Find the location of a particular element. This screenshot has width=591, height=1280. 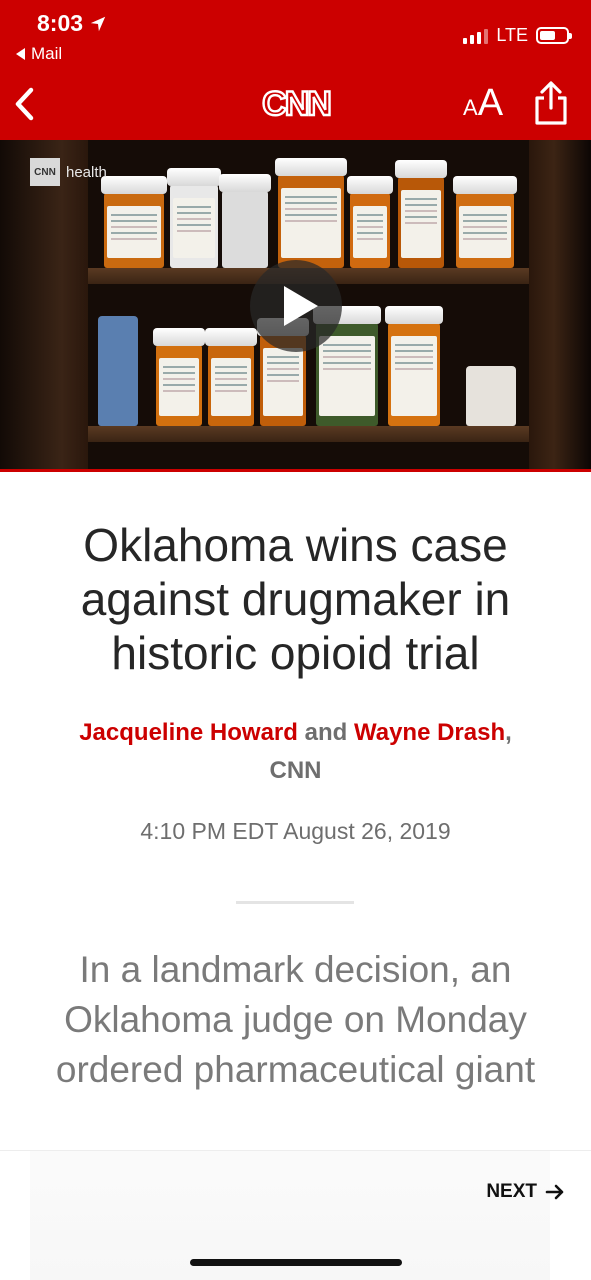

share-icon is located at coordinates (551, 103).